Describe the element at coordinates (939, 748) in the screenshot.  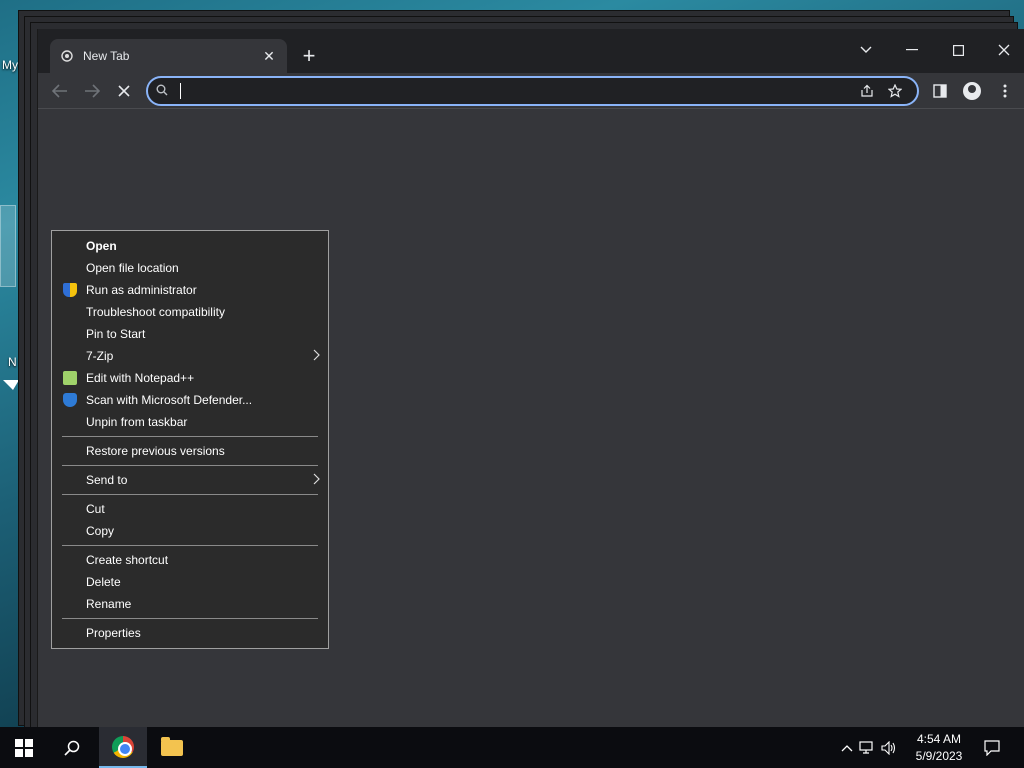
I see `taskbar-clock: 4:54 AM 5/9/2023` at that location.